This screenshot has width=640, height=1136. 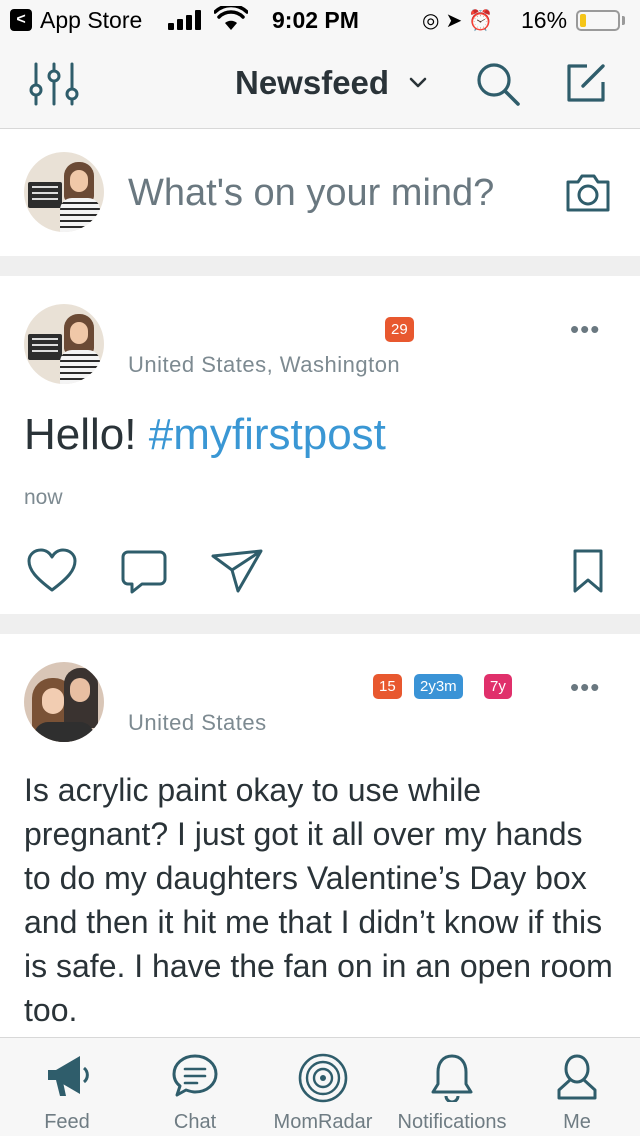 I want to click on battery-nub, so click(x=623, y=20).